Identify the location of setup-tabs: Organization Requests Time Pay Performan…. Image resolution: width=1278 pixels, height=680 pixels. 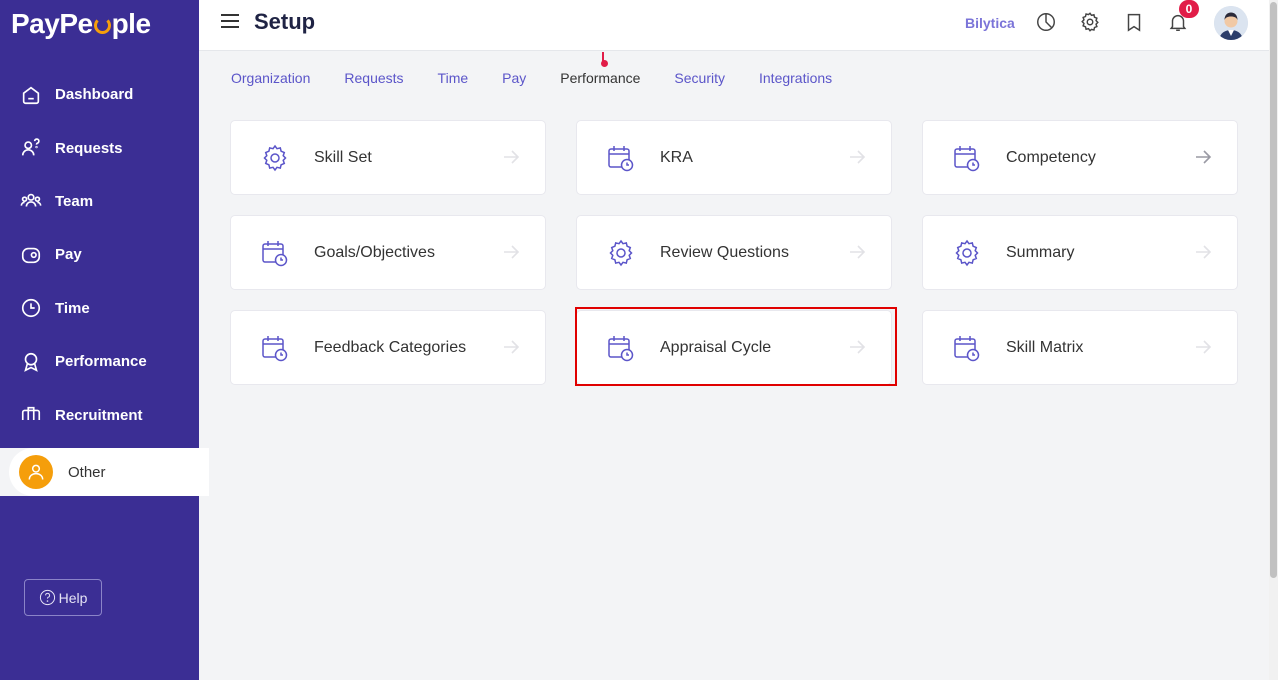
(548, 81).